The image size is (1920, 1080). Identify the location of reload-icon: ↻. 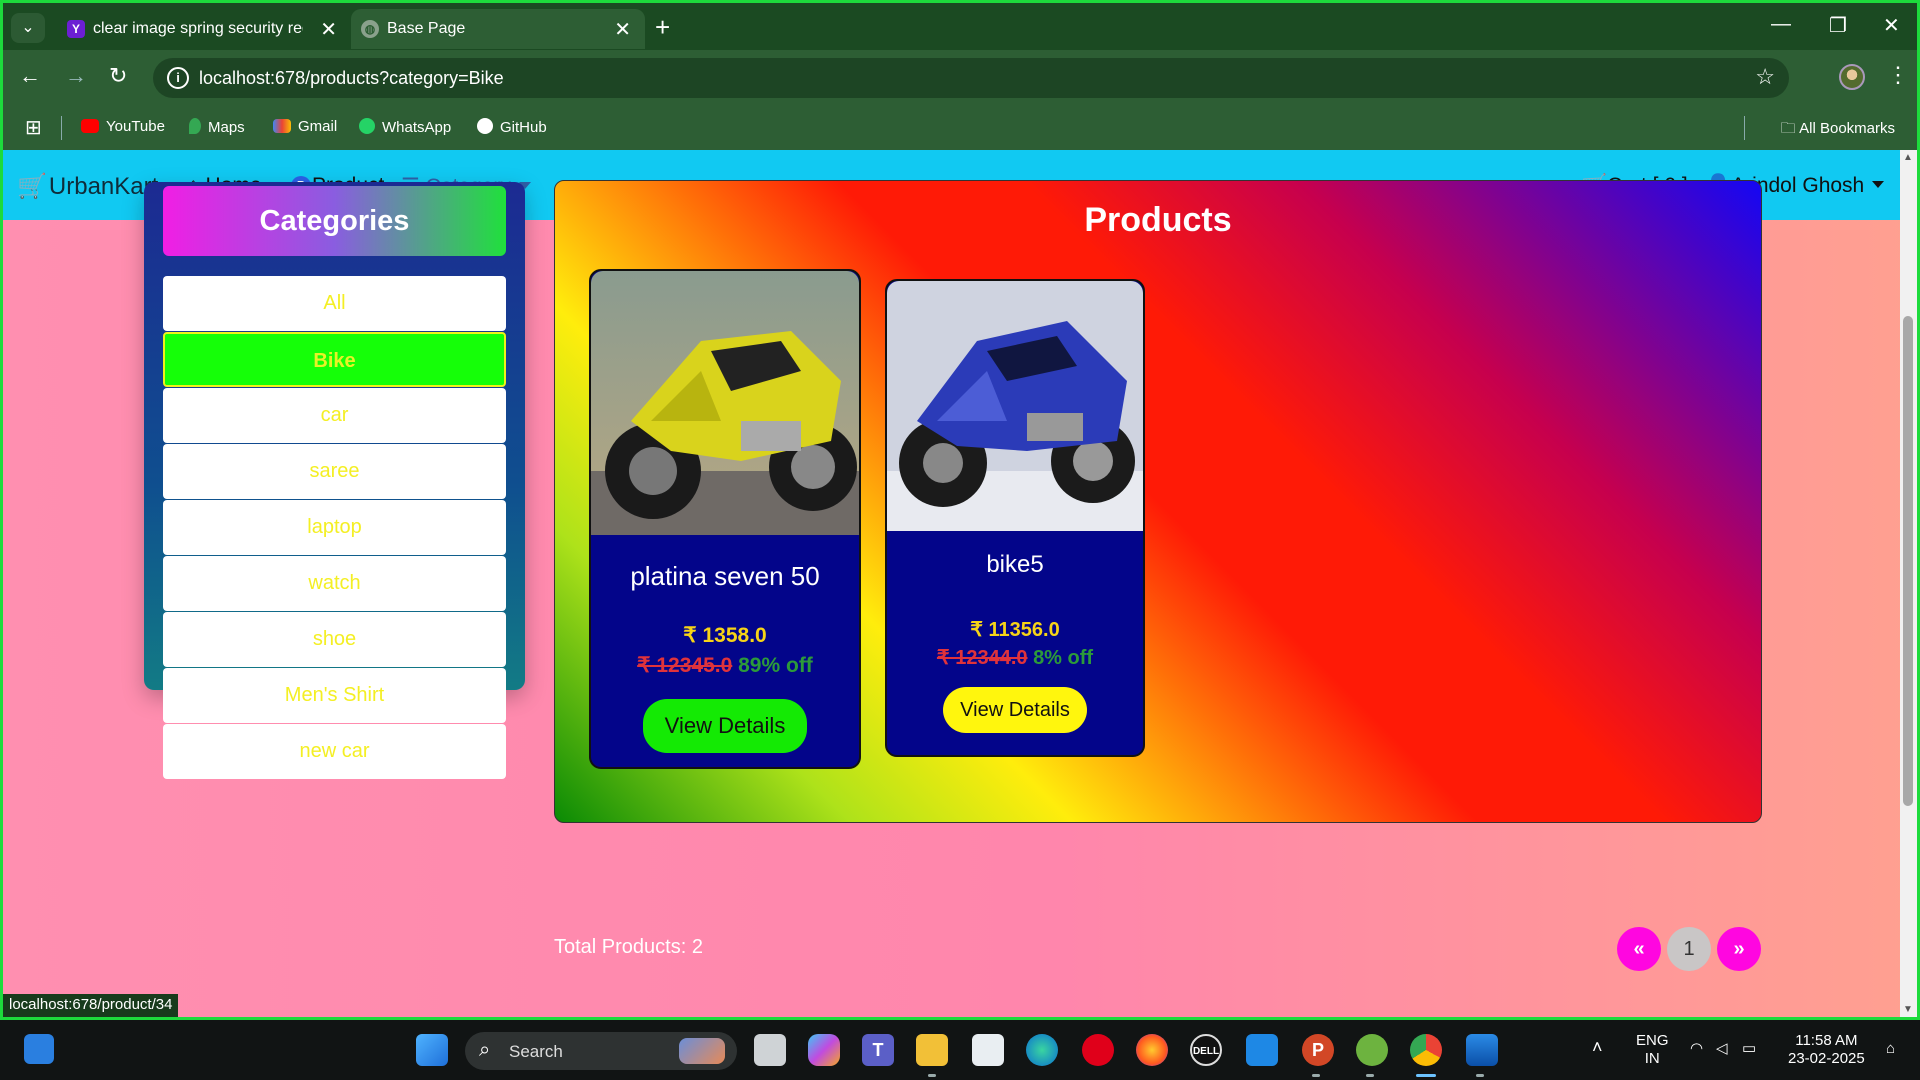
(118, 76).